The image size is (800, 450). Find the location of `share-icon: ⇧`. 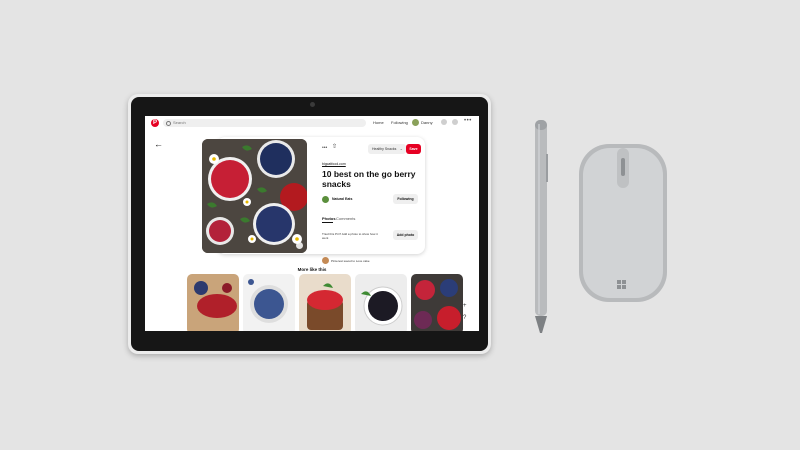

share-icon: ⇧ is located at coordinates (334, 146).